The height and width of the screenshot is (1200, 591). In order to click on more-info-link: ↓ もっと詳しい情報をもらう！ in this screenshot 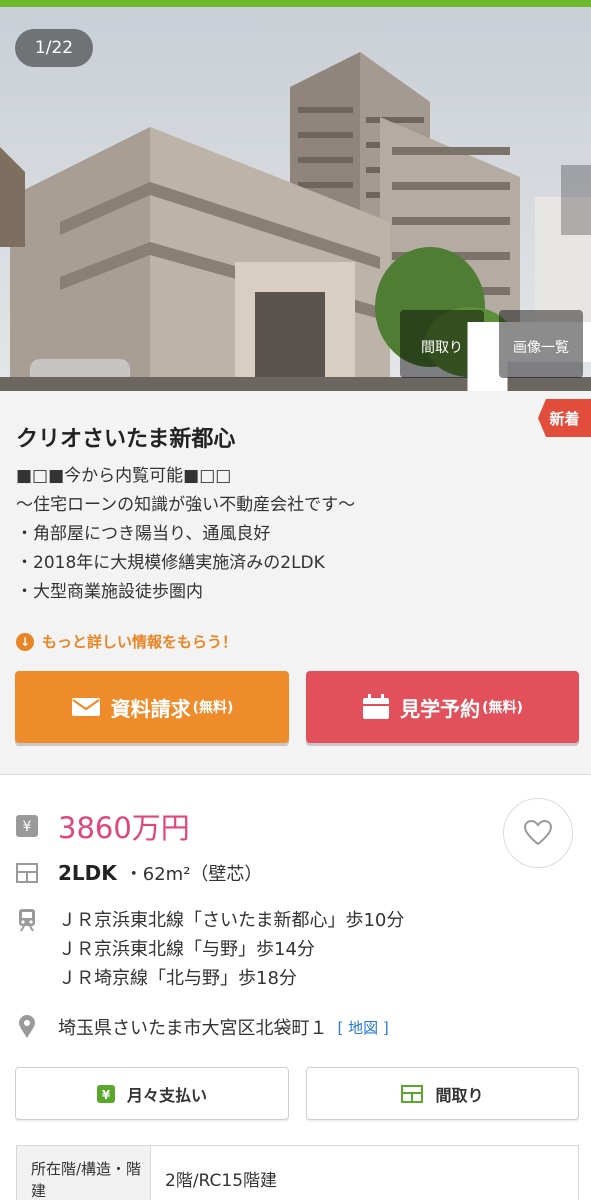, I will do `click(126, 641)`.